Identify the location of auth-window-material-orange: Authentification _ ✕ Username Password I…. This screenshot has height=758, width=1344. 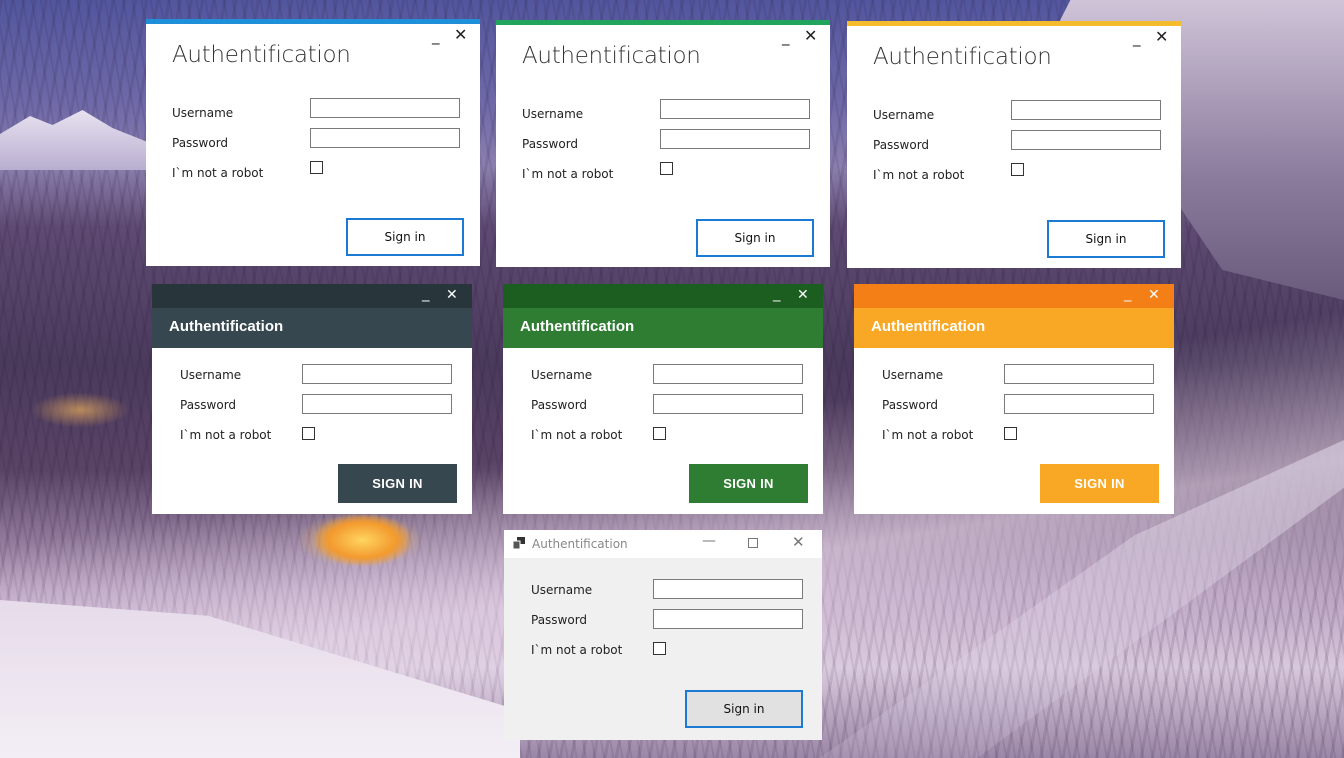
(1014, 399).